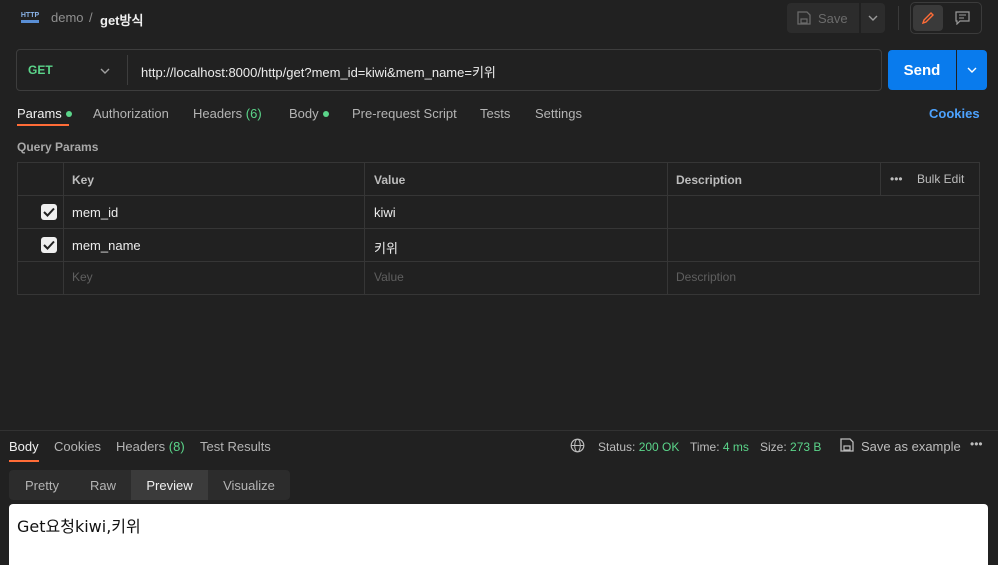 The image size is (998, 565). What do you see at coordinates (976, 444) in the screenshot?
I see `response-more-icon: •••` at bounding box center [976, 444].